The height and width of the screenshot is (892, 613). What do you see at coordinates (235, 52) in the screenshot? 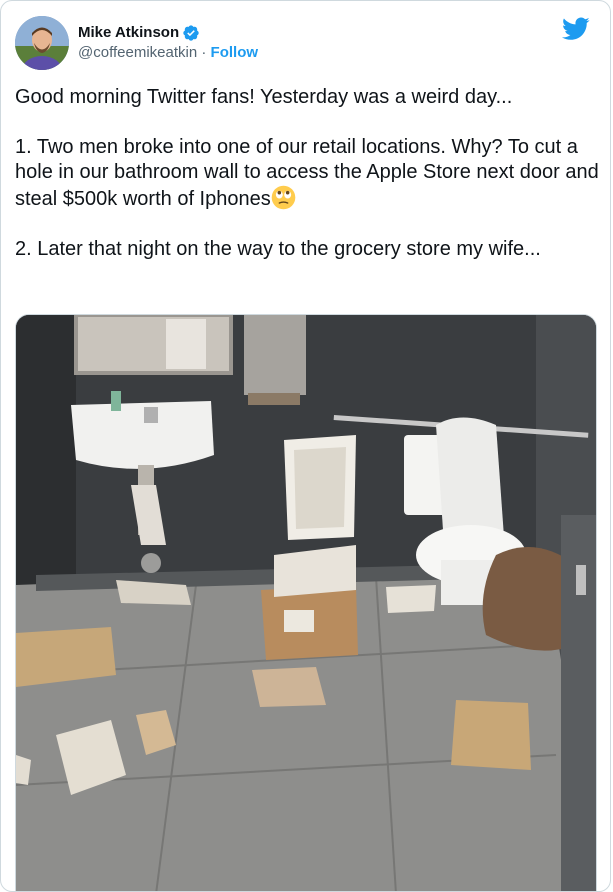
I see `follow-button: Follow` at bounding box center [235, 52].